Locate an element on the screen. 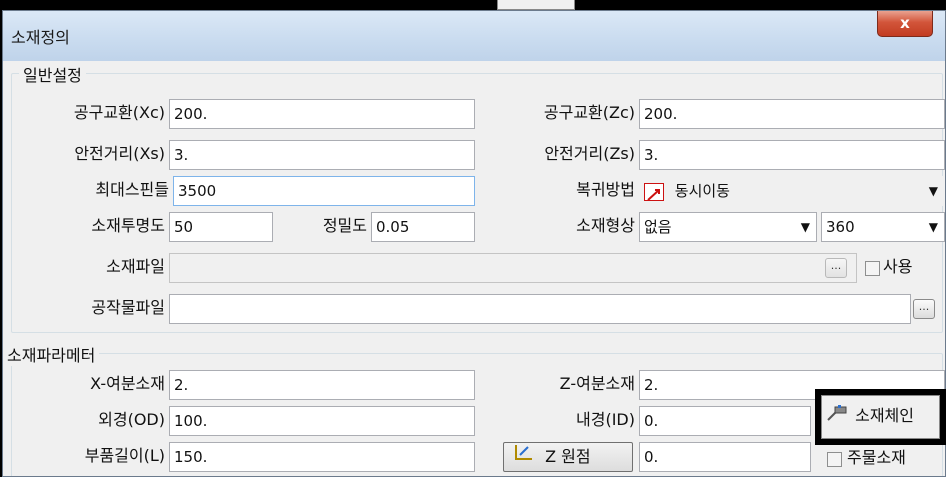 This screenshot has width=946, height=477. safe-dist-zs-input: 3. is located at coordinates (792, 155).